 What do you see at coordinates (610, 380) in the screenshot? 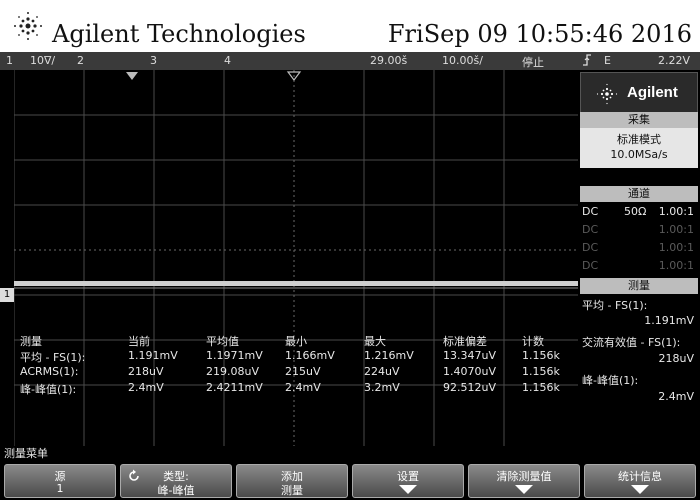
I see `measure-label: 峰-峰值(1):` at bounding box center [610, 380].